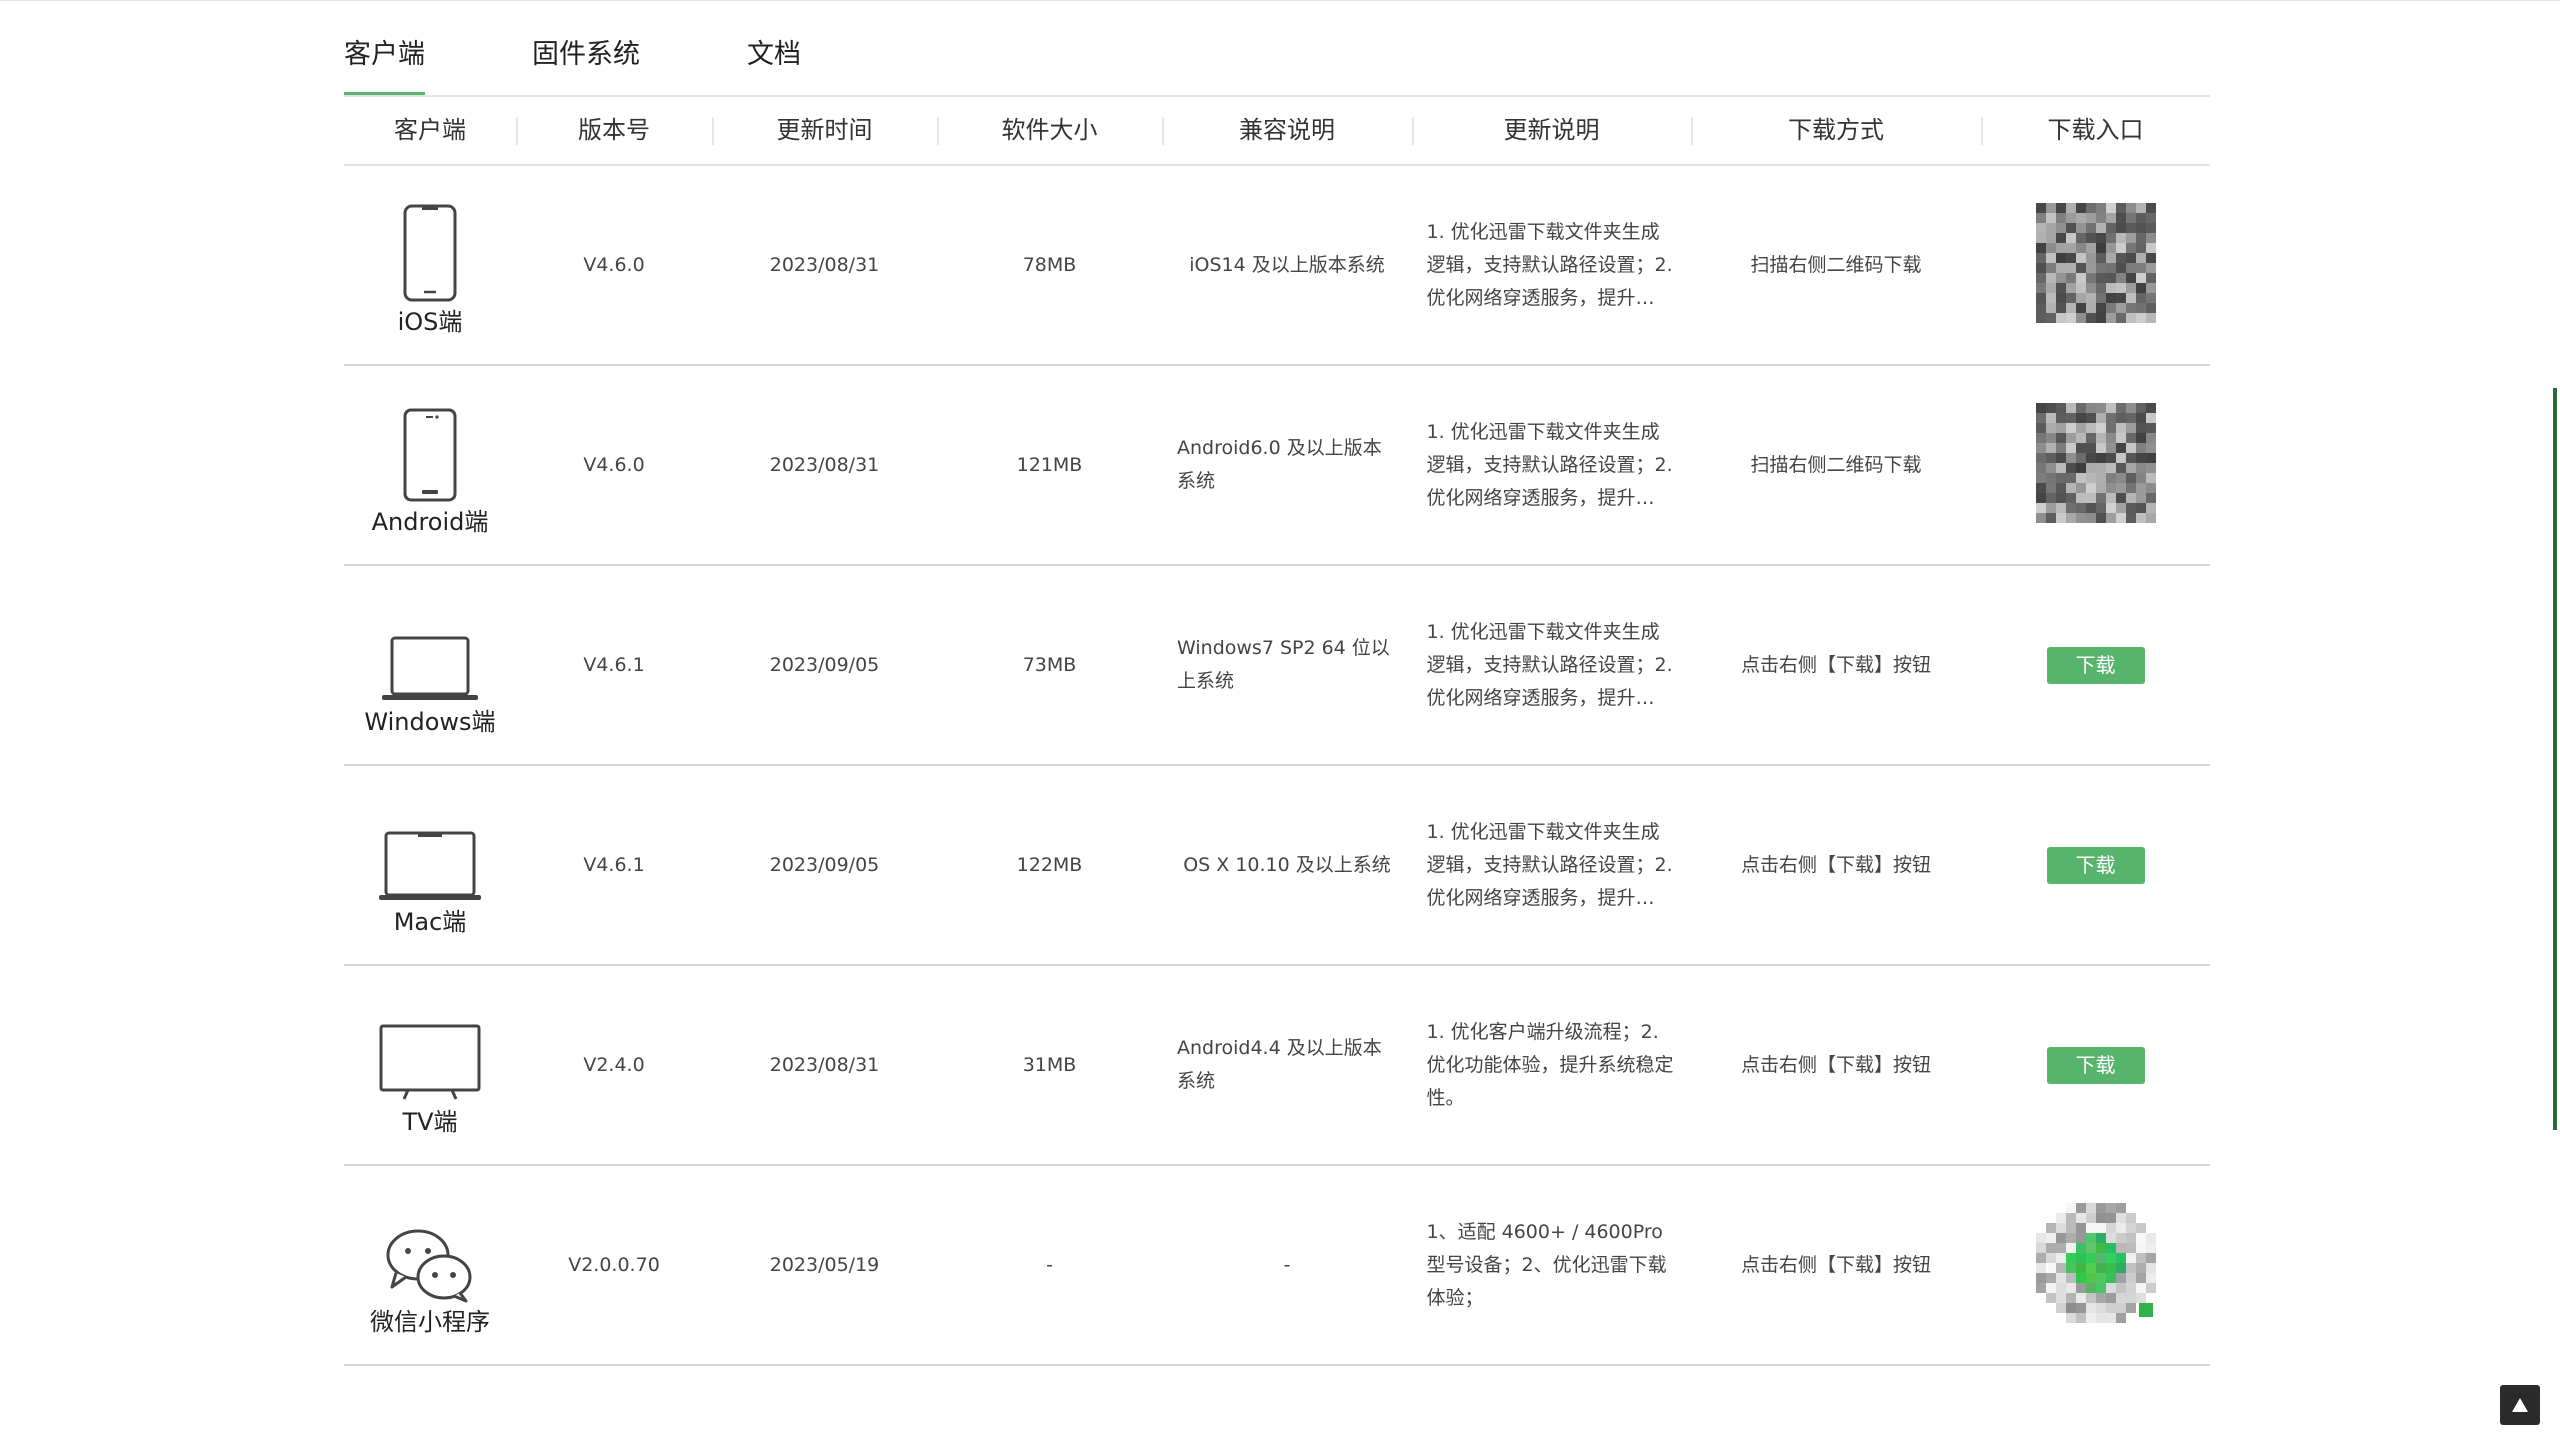  What do you see at coordinates (430, 648) in the screenshot?
I see `laptop-icon` at bounding box center [430, 648].